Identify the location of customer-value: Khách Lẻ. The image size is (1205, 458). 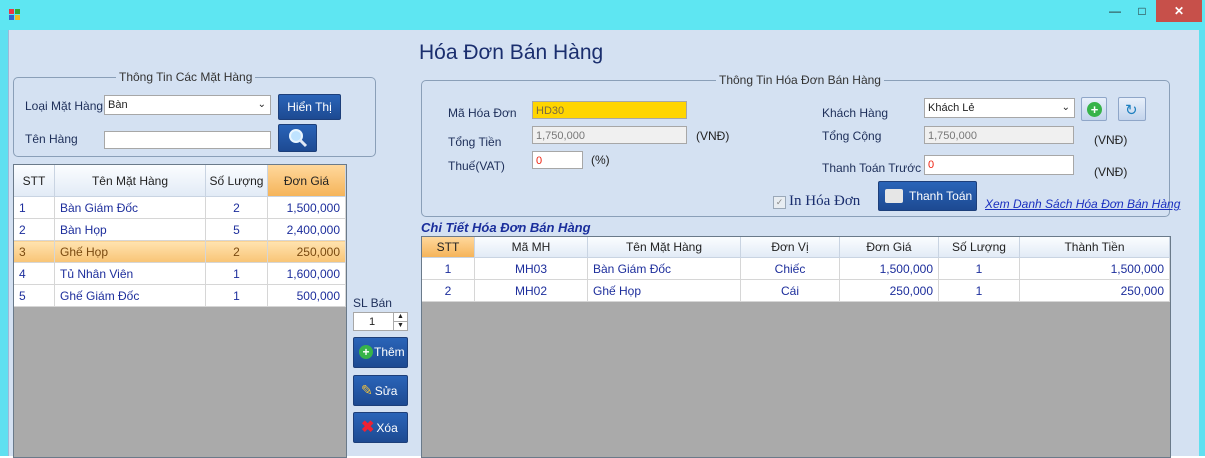
(951, 108).